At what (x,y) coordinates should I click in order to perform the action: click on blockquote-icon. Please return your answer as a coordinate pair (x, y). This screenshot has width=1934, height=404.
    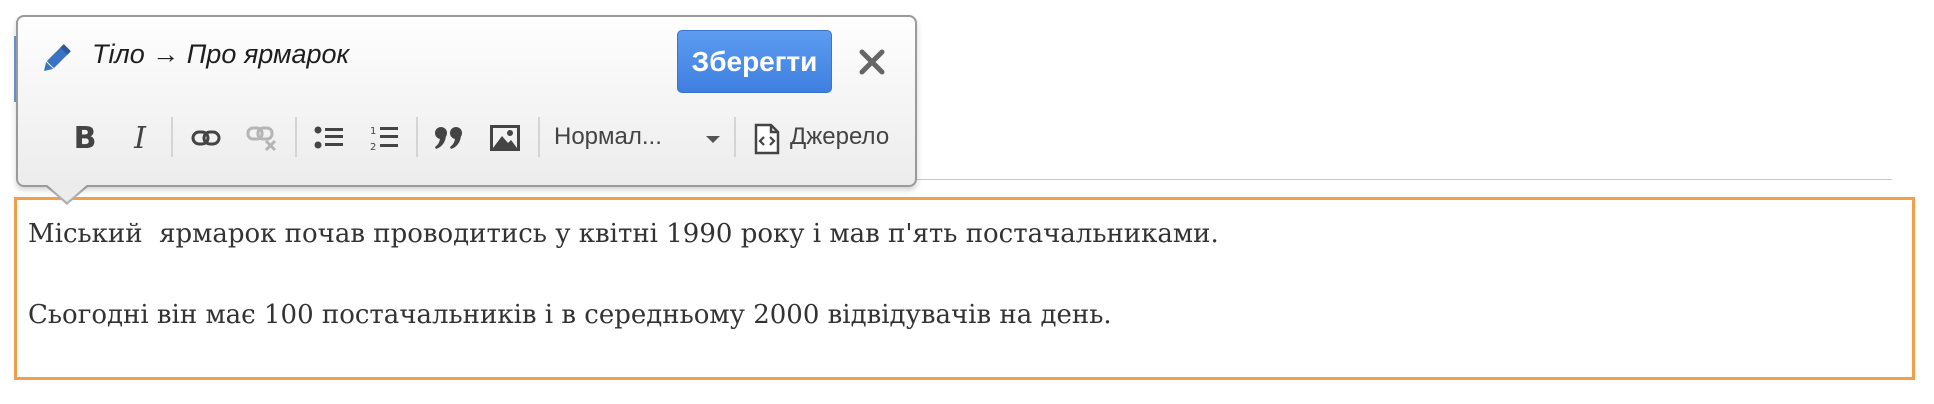
    Looking at the image, I should click on (449, 138).